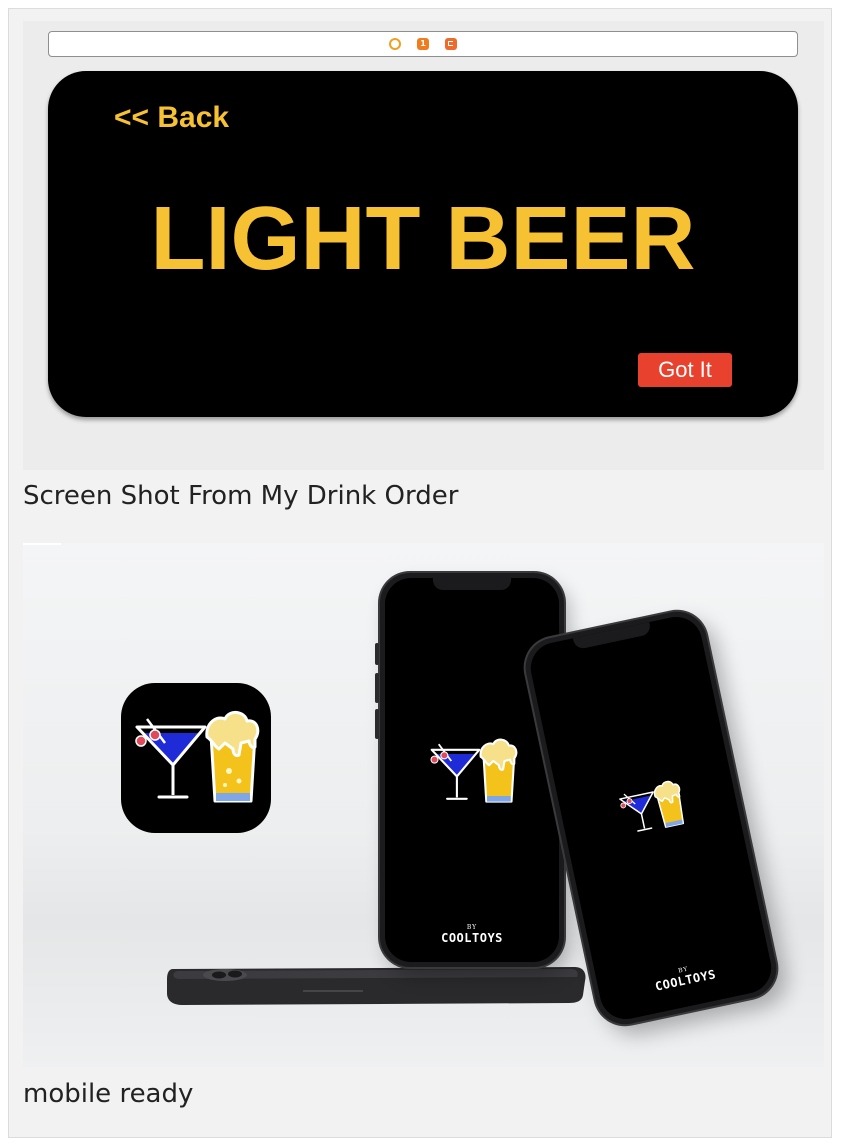  What do you see at coordinates (377, 654) in the screenshot?
I see `mute-switch` at bounding box center [377, 654].